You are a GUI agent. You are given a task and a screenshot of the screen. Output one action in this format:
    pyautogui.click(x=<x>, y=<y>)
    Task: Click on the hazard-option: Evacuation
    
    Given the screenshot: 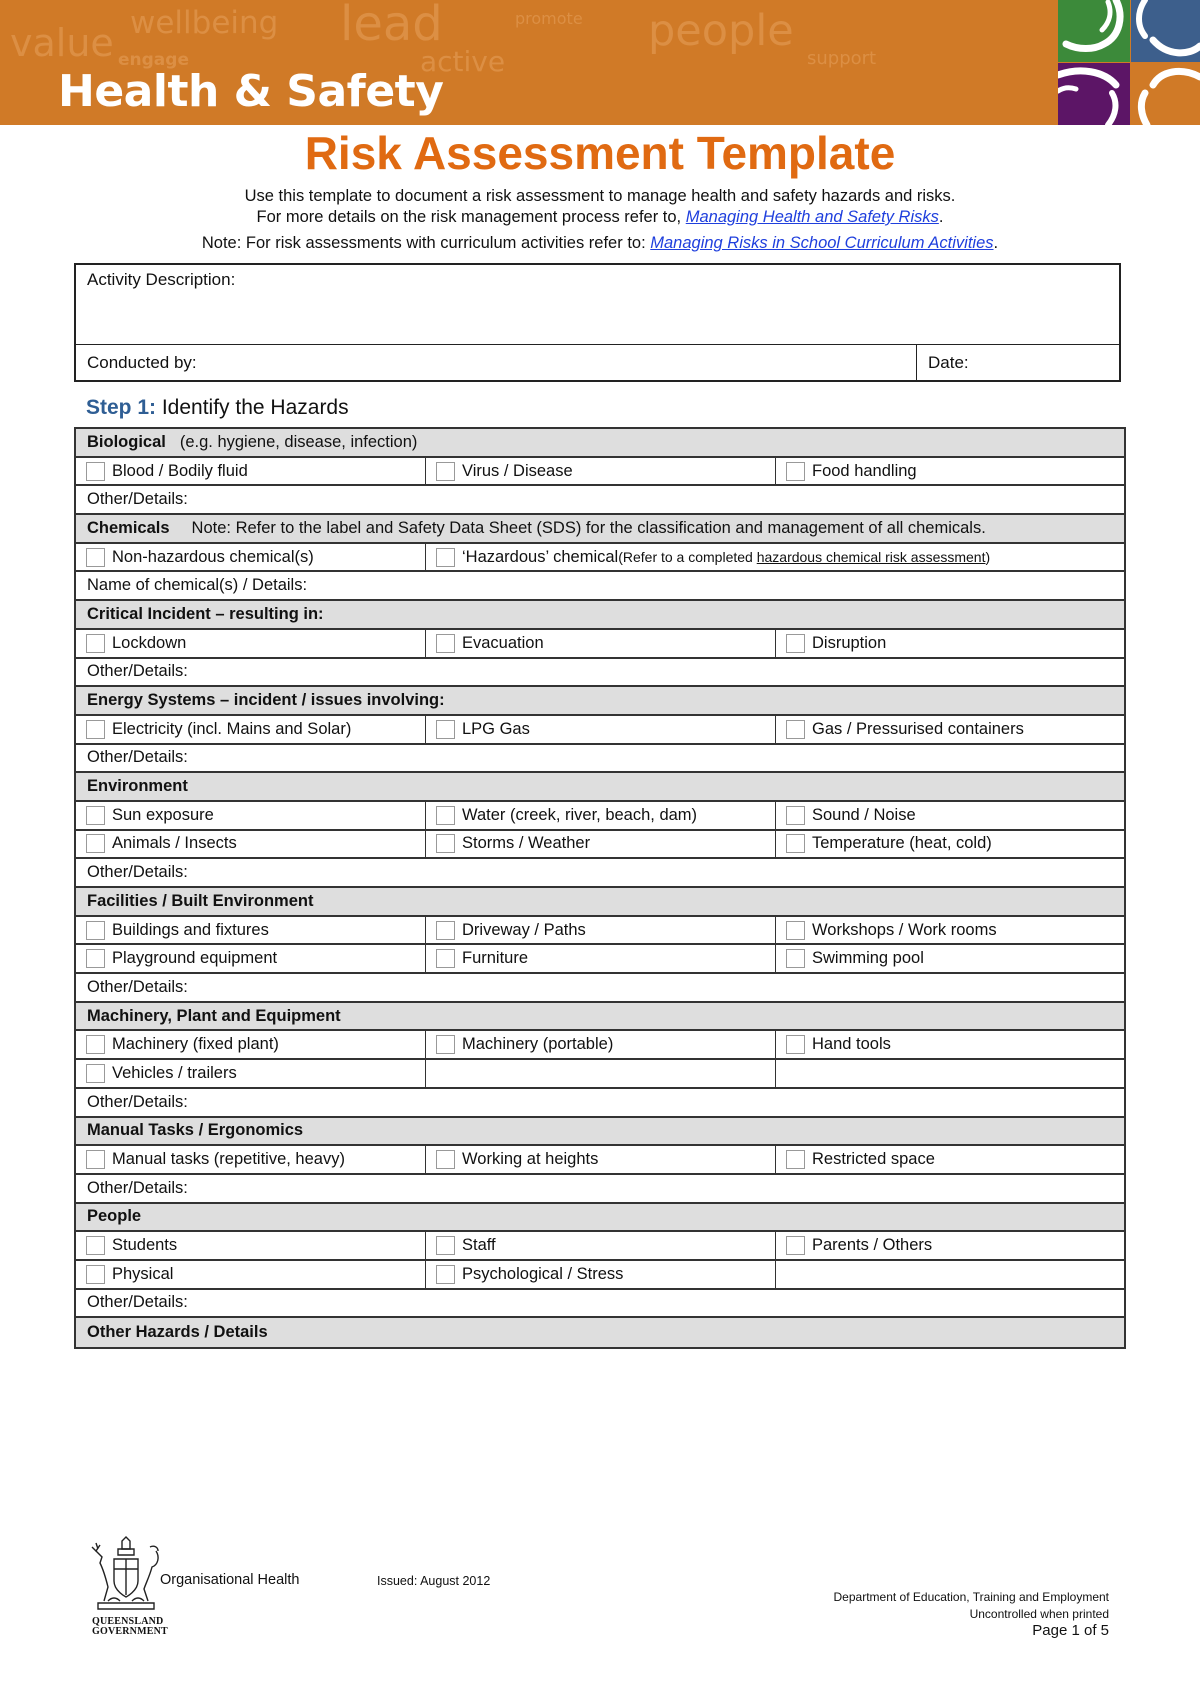 What is the action you would take?
    pyautogui.click(x=601, y=643)
    